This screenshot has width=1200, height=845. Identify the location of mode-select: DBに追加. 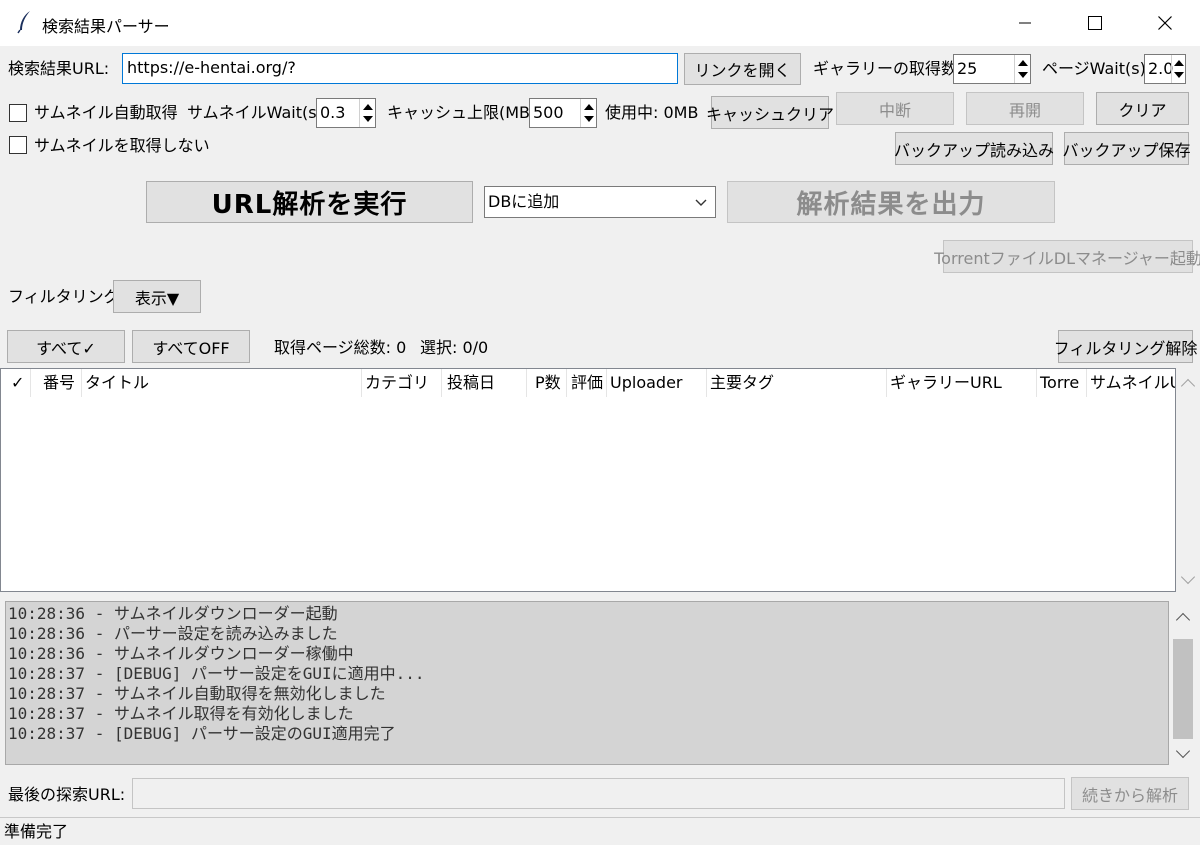
(600, 202).